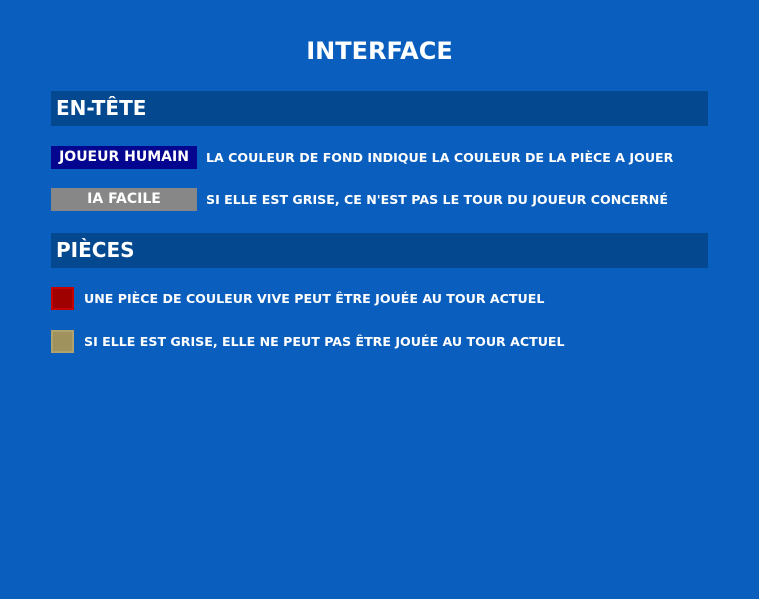  What do you see at coordinates (379, 250) in the screenshot?
I see `section-header-pieces: Pièces` at bounding box center [379, 250].